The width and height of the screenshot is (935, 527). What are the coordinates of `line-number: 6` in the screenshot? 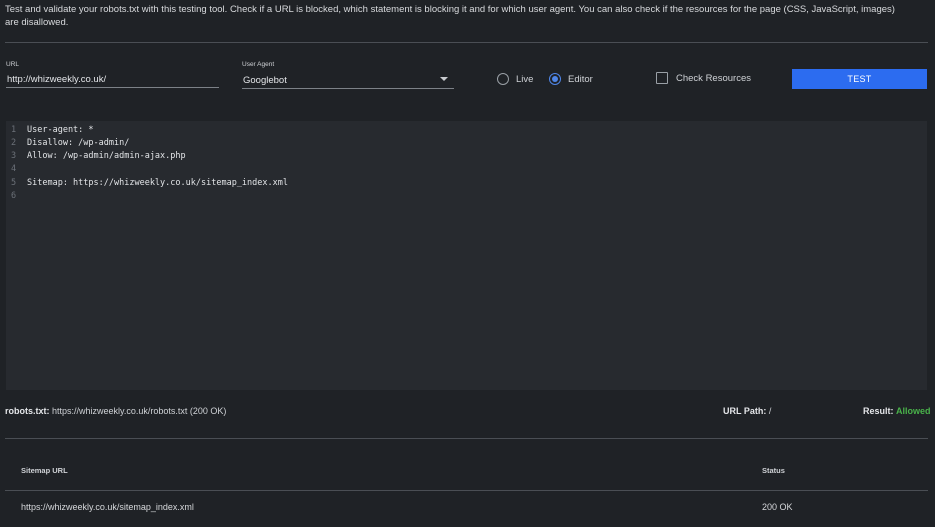 It's located at (14, 196).